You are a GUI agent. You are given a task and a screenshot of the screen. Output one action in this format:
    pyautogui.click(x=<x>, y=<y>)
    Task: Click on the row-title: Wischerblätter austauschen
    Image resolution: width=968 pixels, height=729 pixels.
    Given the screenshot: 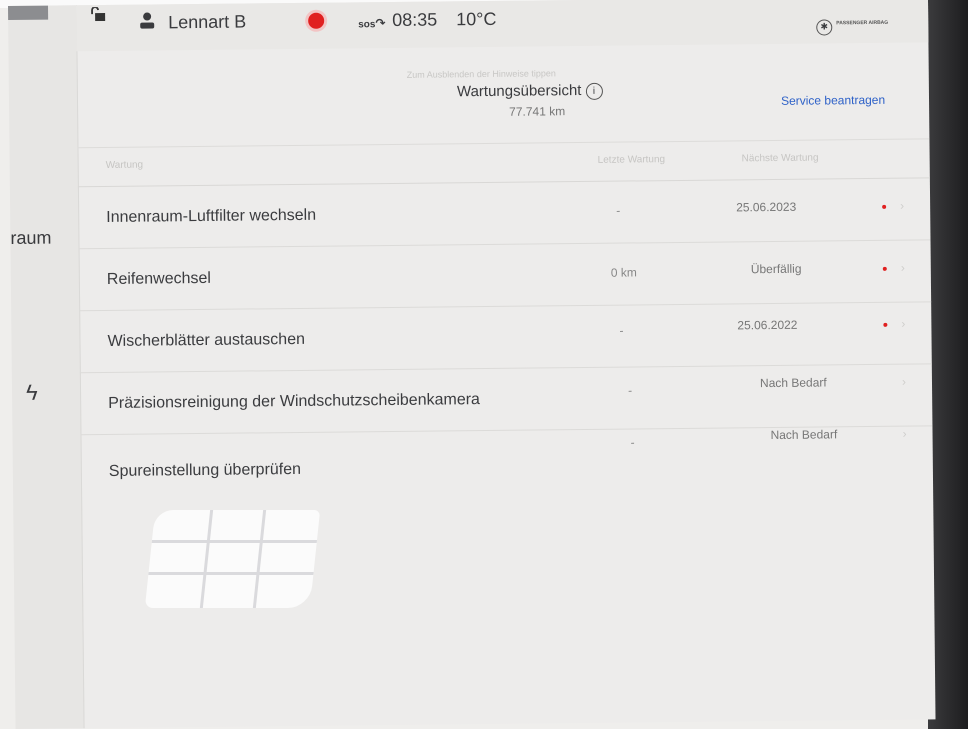 What is the action you would take?
    pyautogui.click(x=206, y=340)
    